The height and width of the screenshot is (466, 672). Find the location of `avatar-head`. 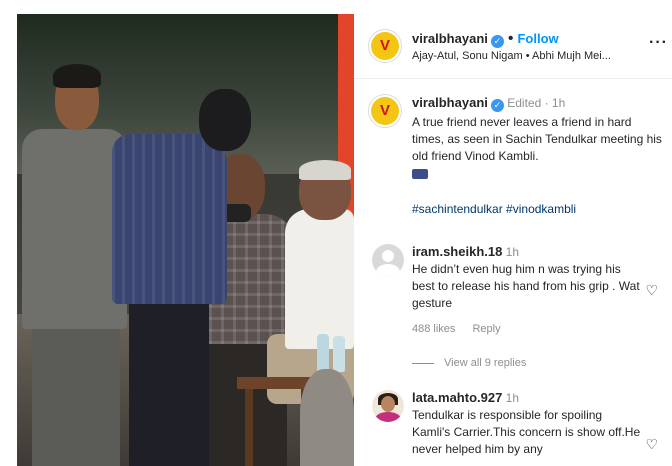

avatar-head is located at coordinates (388, 256).